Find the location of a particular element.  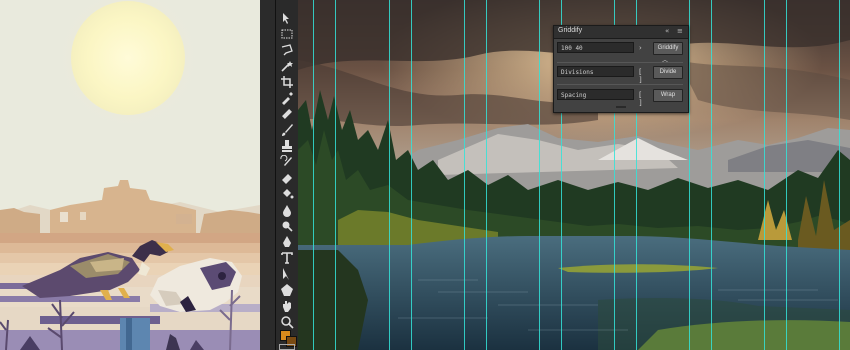

grid-values-input: 100 40 is located at coordinates (595, 47).